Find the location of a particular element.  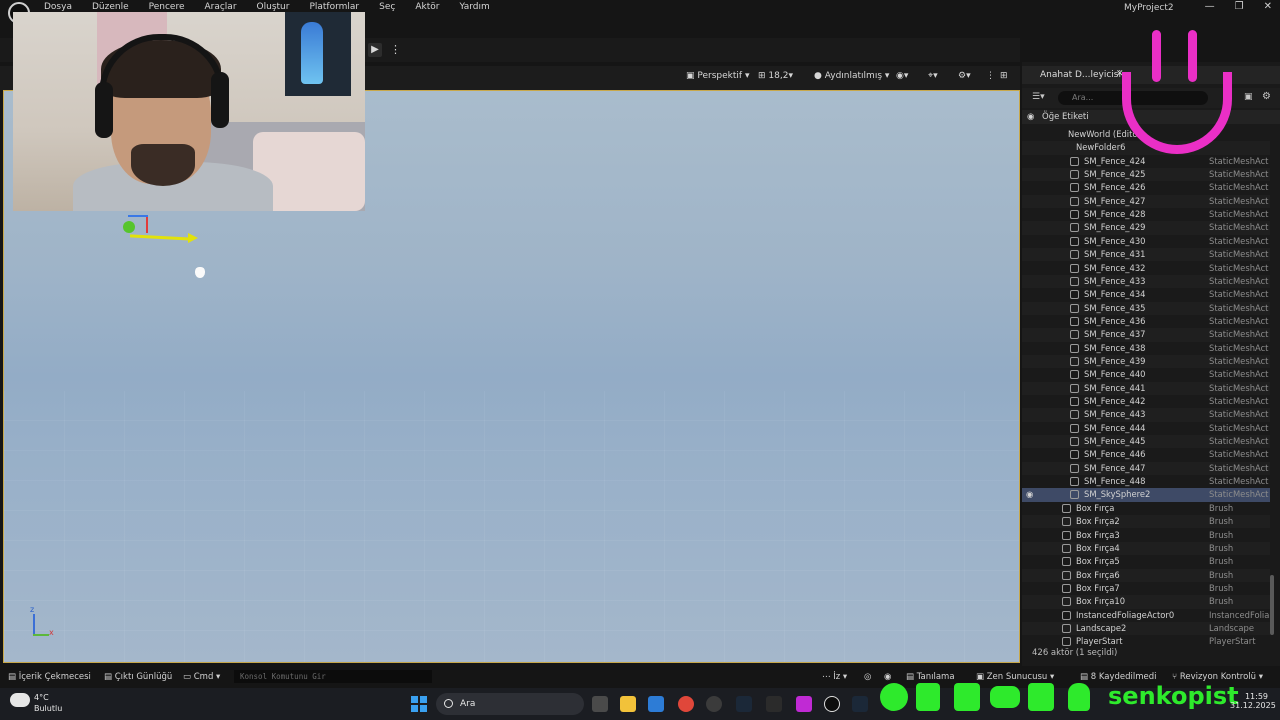

maximize-button: ❐ is located at coordinates (1239, 6).